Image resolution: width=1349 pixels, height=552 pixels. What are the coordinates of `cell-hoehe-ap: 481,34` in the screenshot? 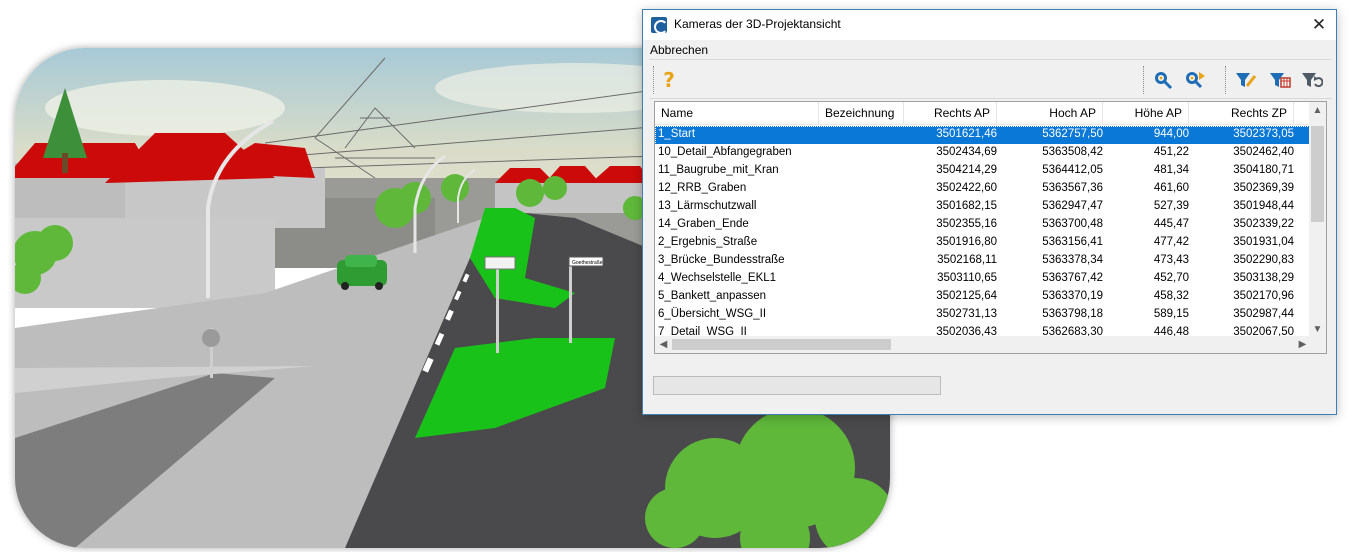 It's located at (1171, 170).